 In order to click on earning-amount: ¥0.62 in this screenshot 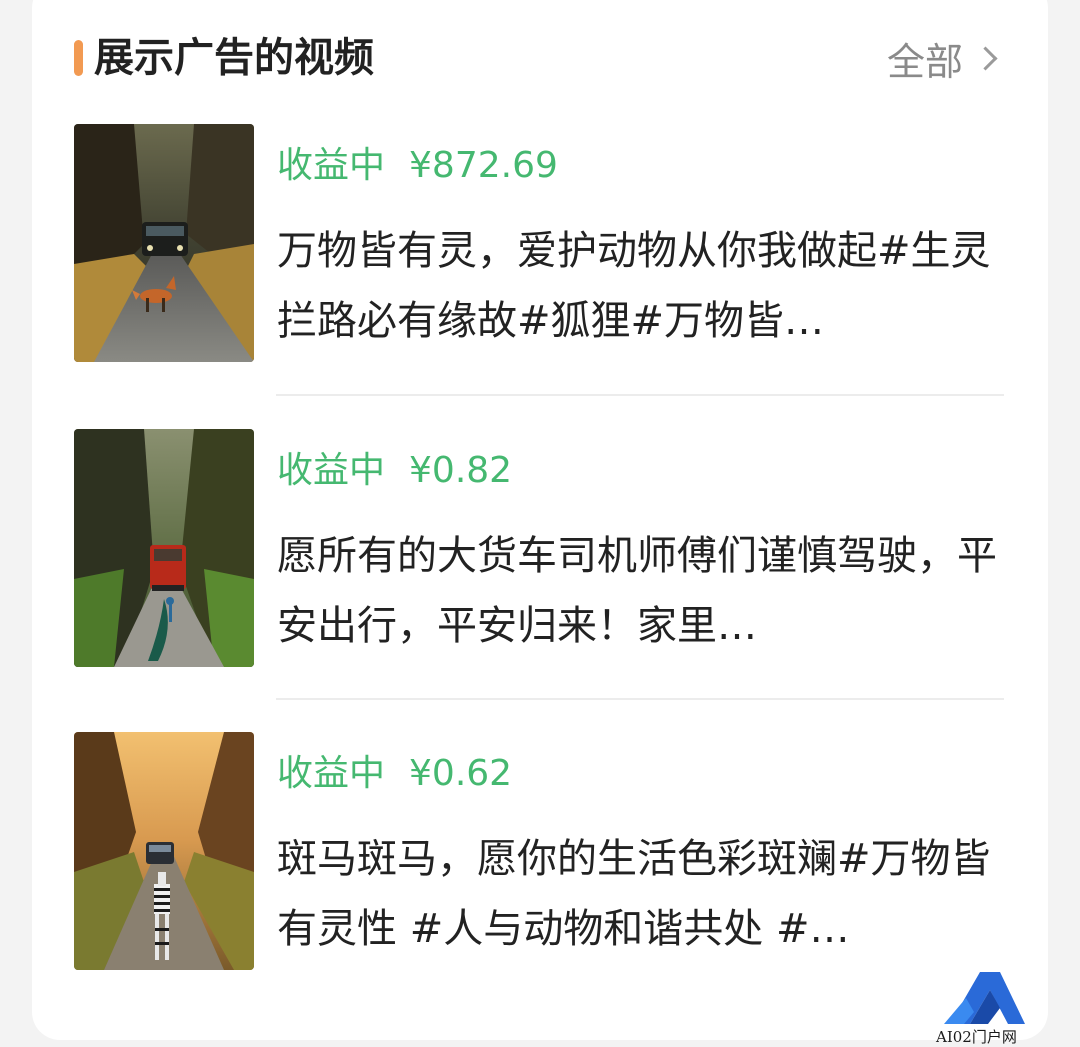, I will do `click(461, 773)`.